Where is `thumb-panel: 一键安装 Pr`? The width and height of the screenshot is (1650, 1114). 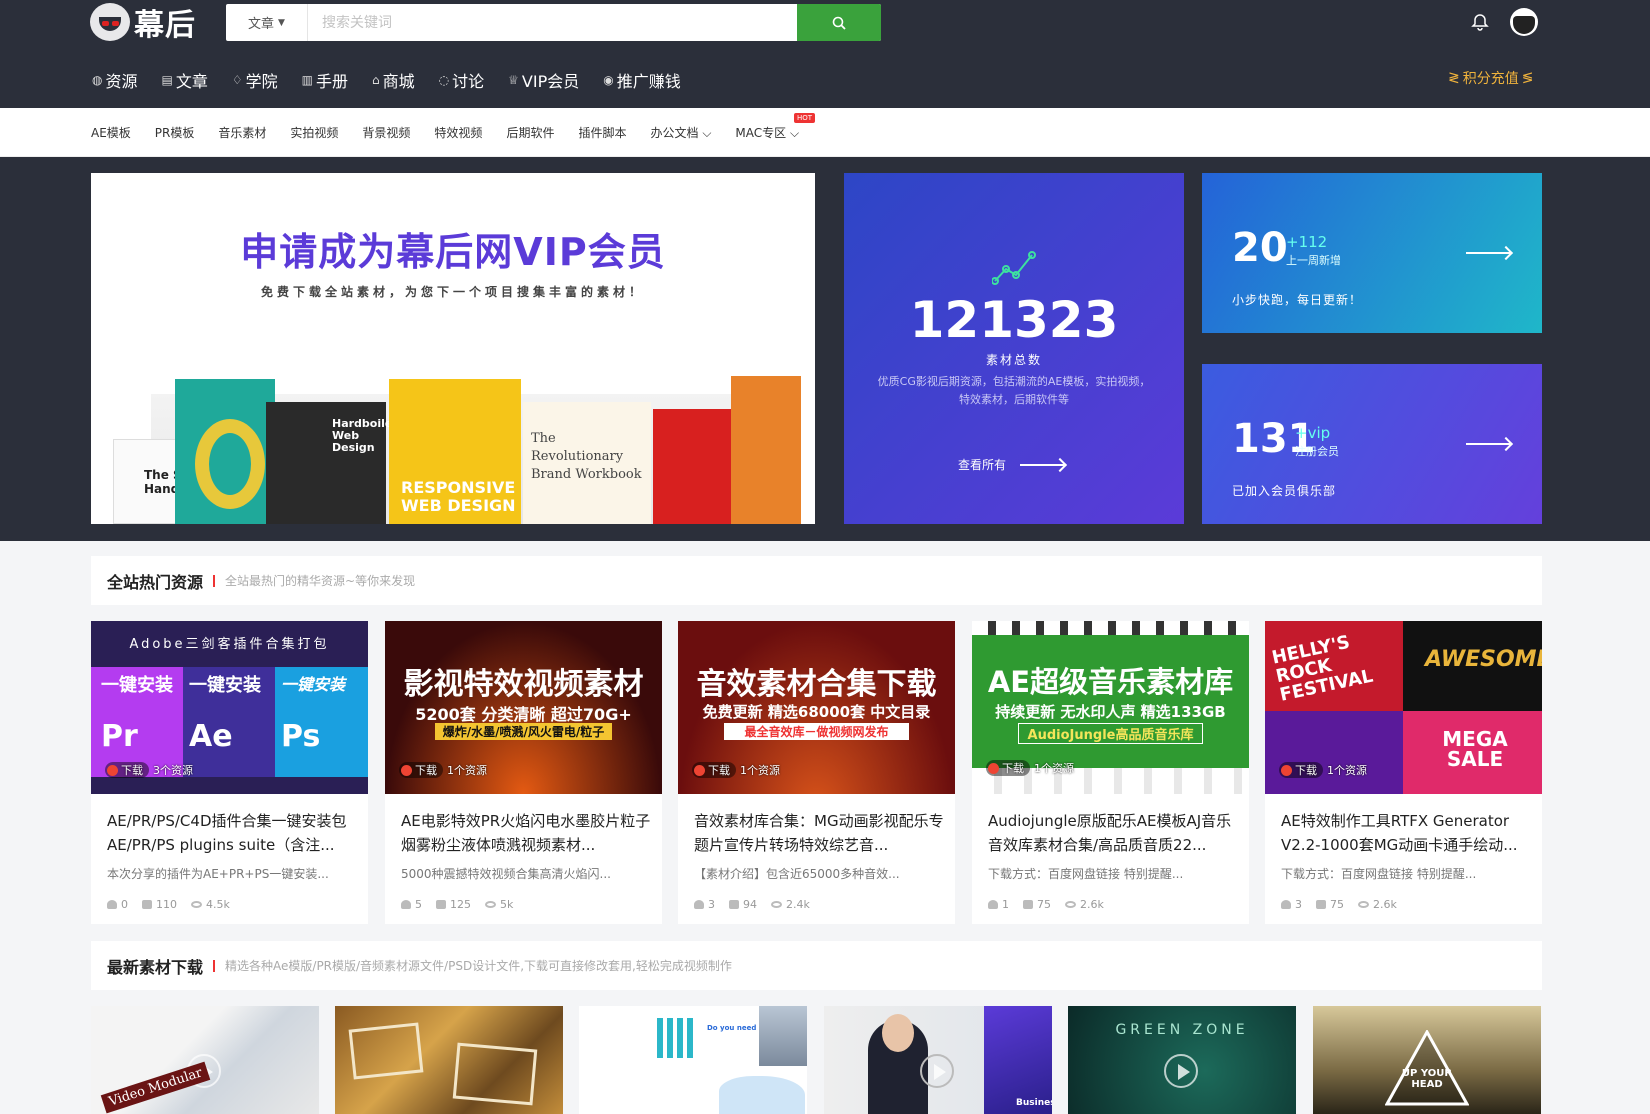
thumb-panel: 一键安装 Pr is located at coordinates (137, 722).